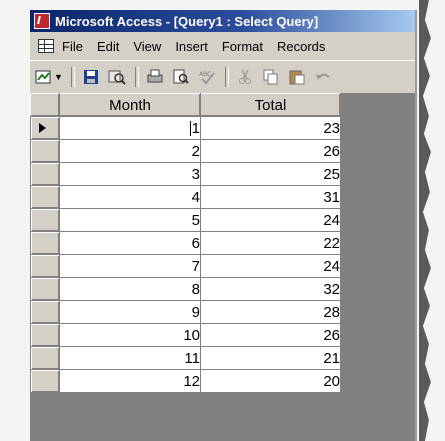 This screenshot has width=445, height=441. What do you see at coordinates (270, 197) in the screenshot?
I see `total-cell: 31` at bounding box center [270, 197].